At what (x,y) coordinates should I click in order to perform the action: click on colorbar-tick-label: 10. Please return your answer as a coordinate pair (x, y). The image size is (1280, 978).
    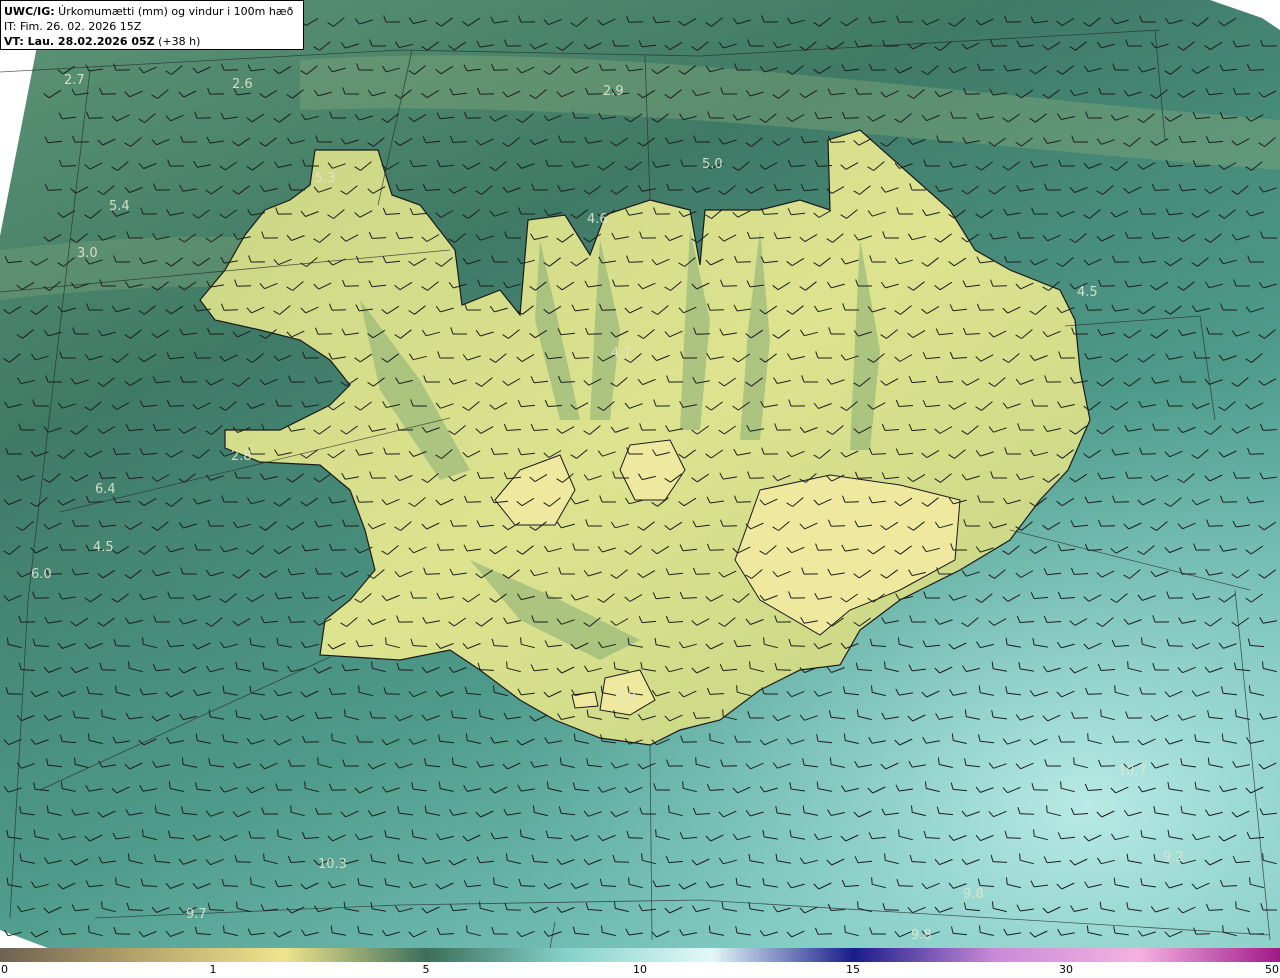
    Looking at the image, I should click on (640, 969).